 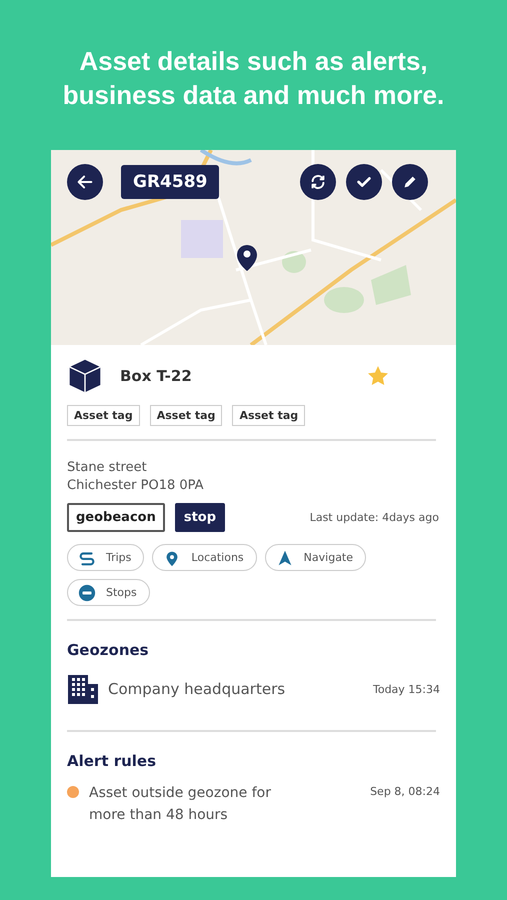 What do you see at coordinates (406, 689) in the screenshot?
I see `timestamp: Today 15:34` at bounding box center [406, 689].